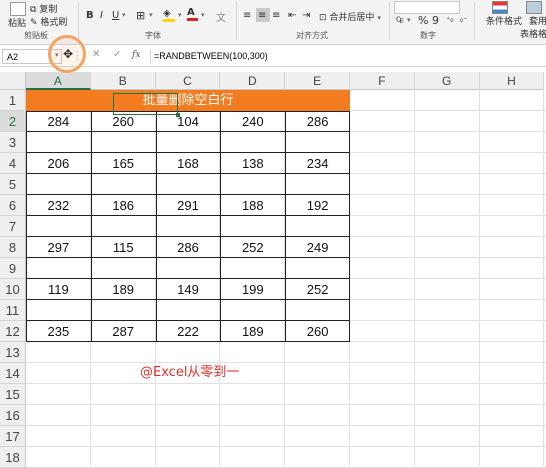  Describe the element at coordinates (504, 14) in the screenshot. I see `conditional-format-button: 条件格式` at that location.